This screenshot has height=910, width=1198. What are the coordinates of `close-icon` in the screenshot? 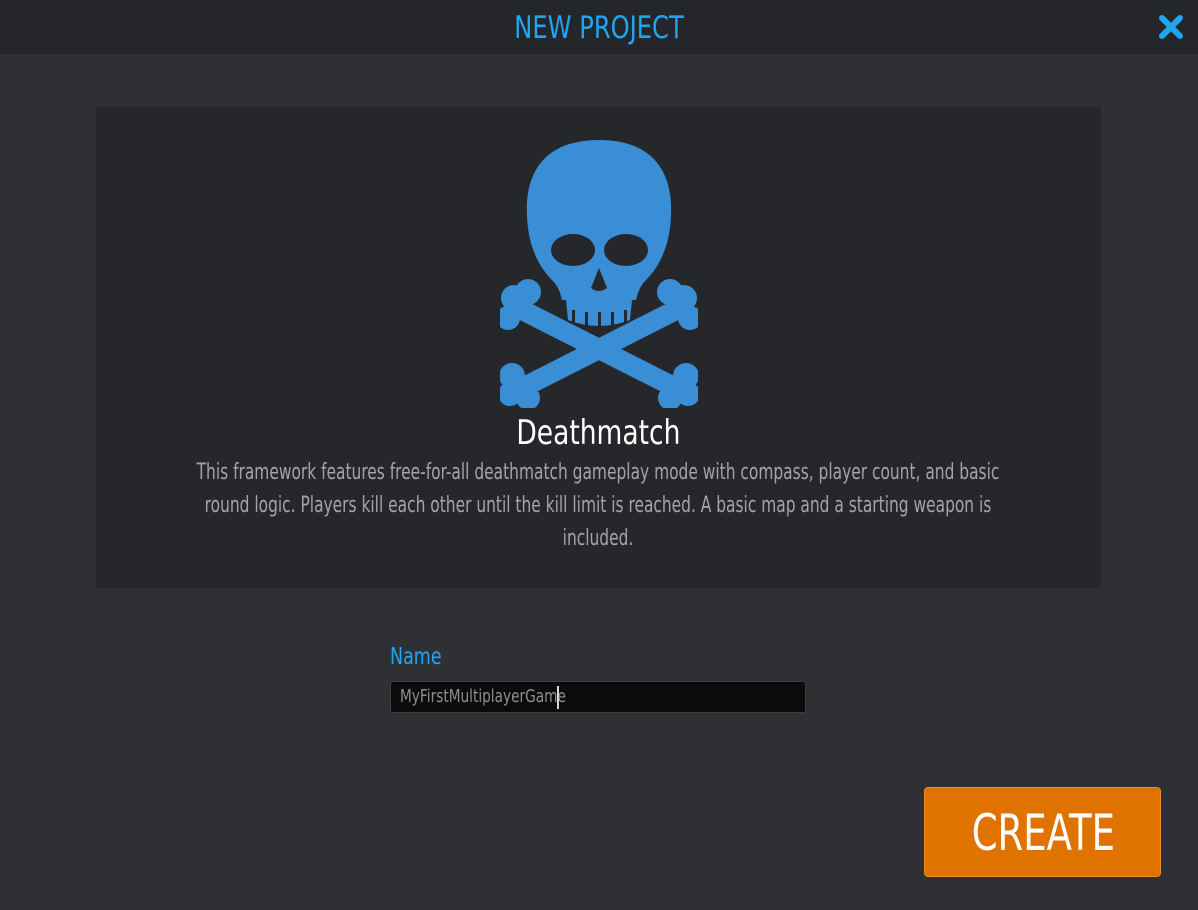 It's located at (1171, 27).